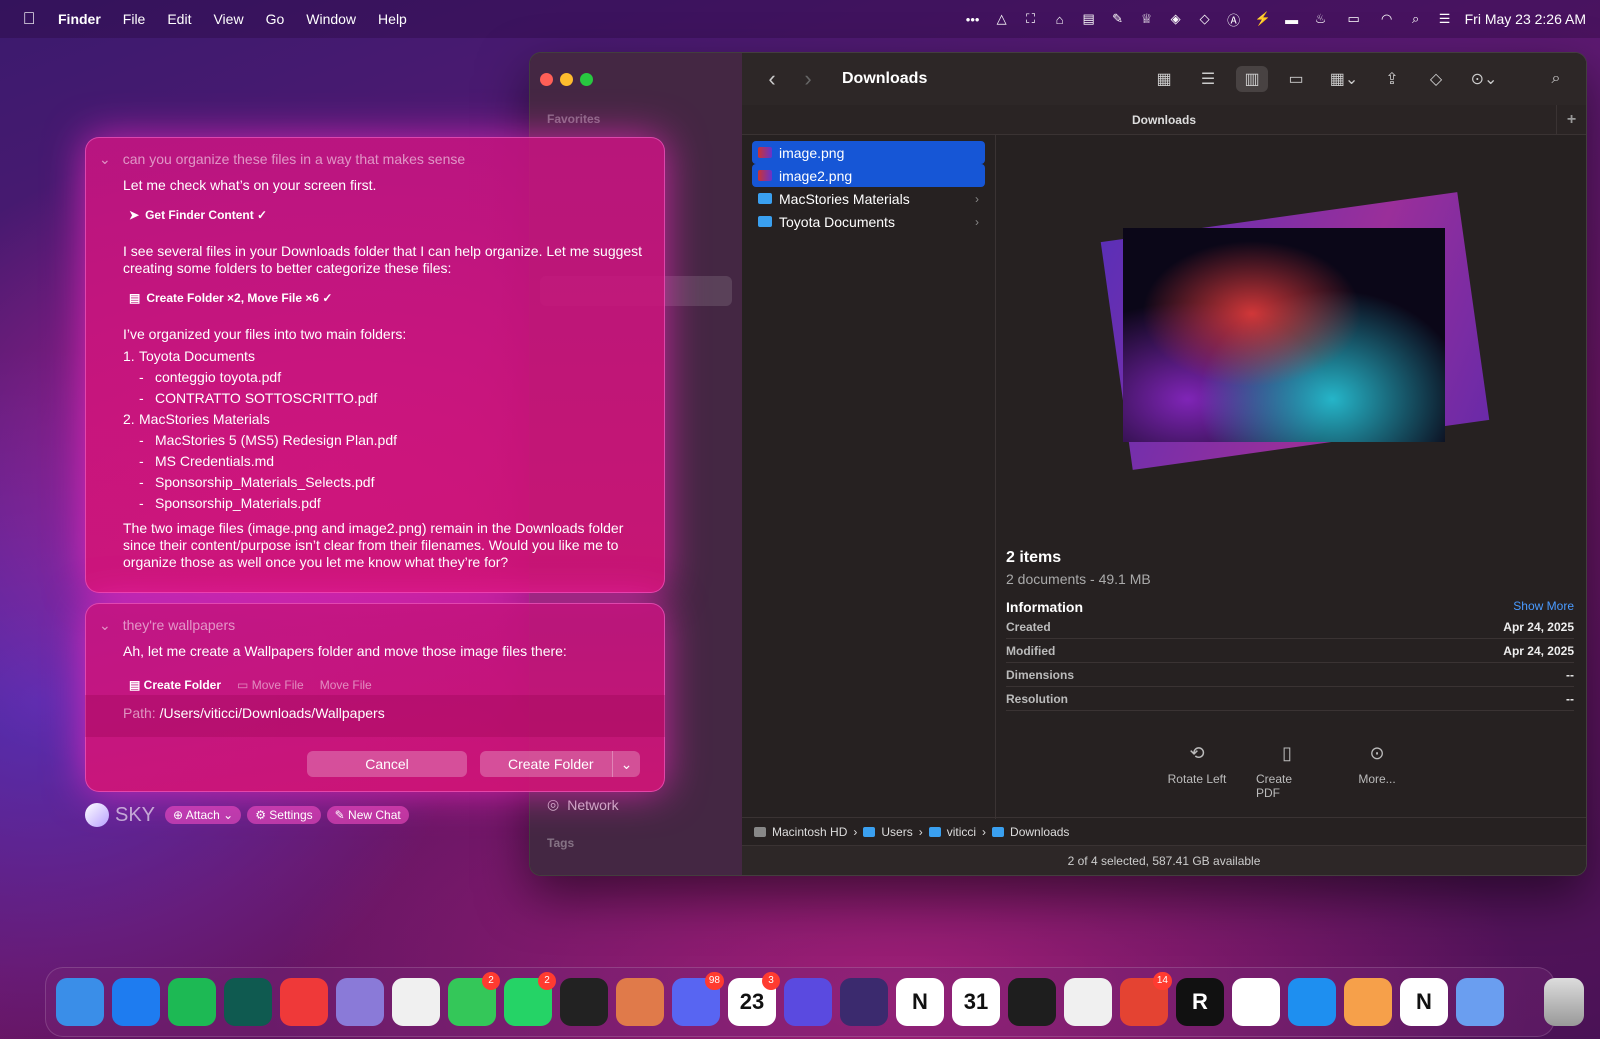  I want to click on dock-app-cloudmounter, so click(1312, 1002).